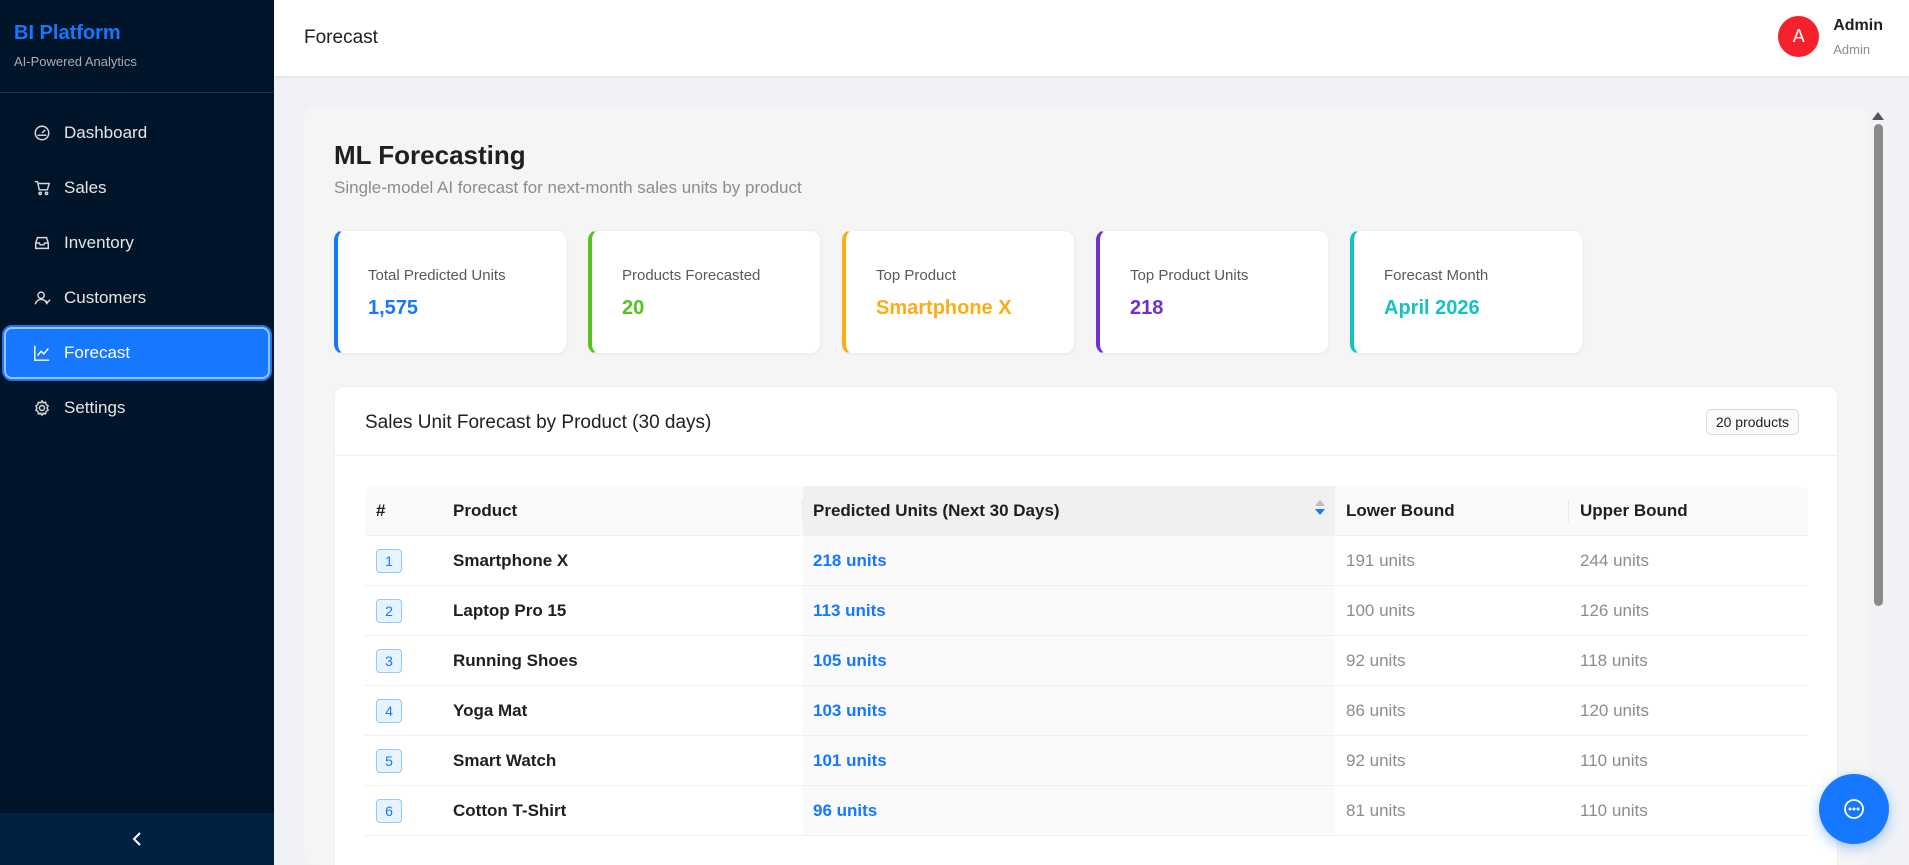 The image size is (1909, 865). Describe the element at coordinates (389, 660) in the screenshot. I see `rank-badge: 3` at that location.